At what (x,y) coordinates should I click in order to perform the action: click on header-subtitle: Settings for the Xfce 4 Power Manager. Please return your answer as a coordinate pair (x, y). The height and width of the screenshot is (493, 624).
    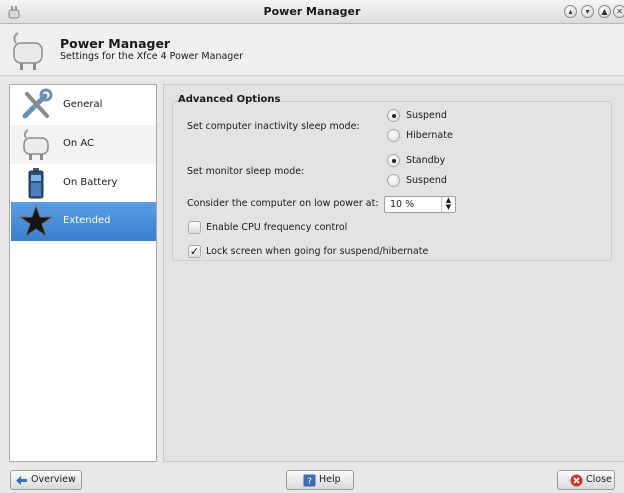
    Looking at the image, I should click on (152, 56).